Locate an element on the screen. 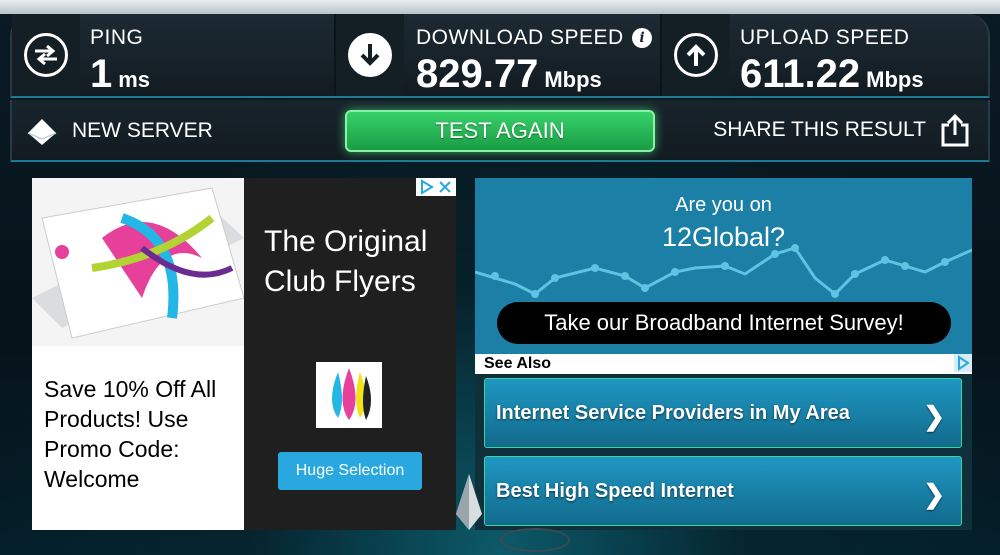 The width and height of the screenshot is (1000, 555). see-also-header: See Also is located at coordinates (723, 364).